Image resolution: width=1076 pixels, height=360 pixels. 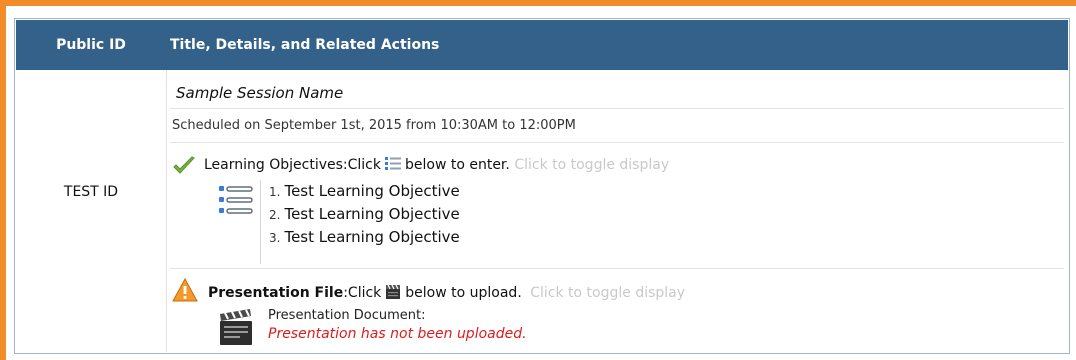 I want to click on presentation-file-toggle-link: Click to toggle display, so click(x=607, y=293).